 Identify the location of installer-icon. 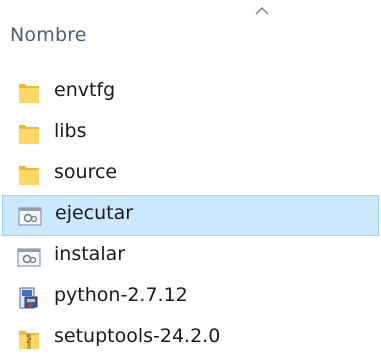
(28, 298).